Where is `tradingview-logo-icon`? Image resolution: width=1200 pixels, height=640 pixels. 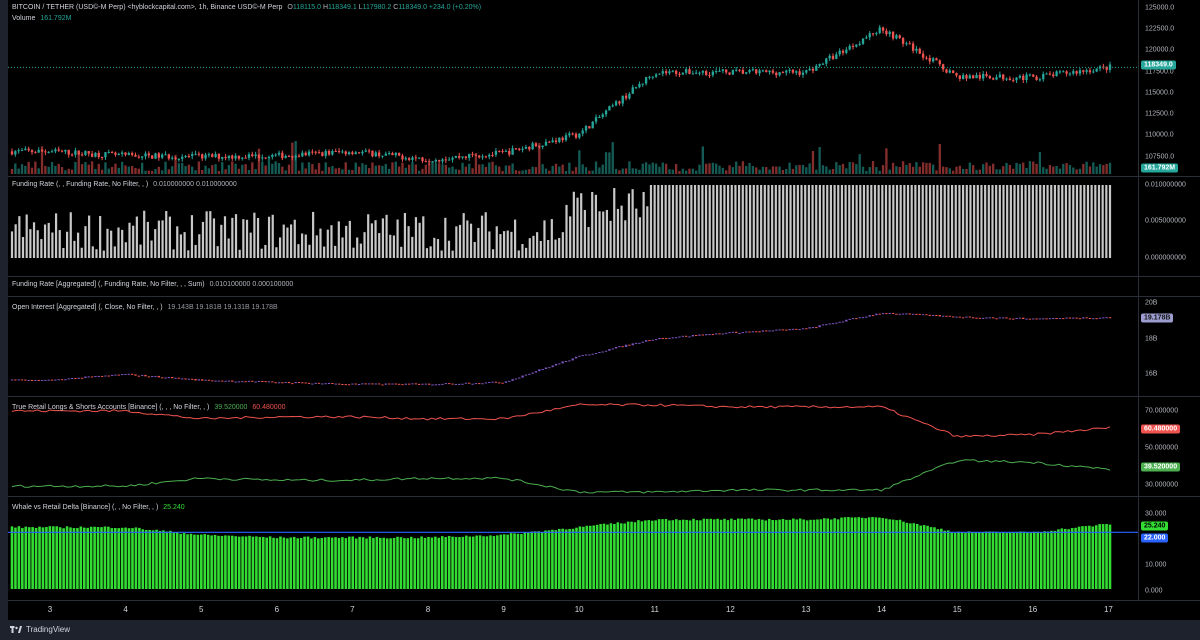 tradingview-logo-icon is located at coordinates (16, 629).